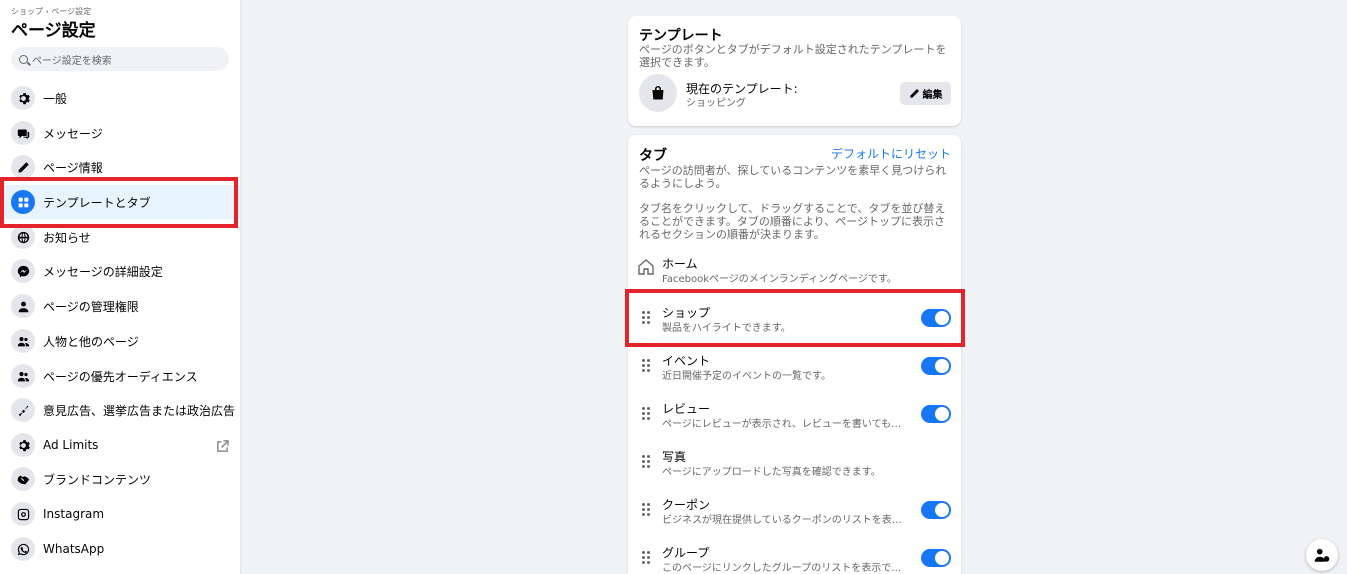 This screenshot has width=1347, height=574. What do you see at coordinates (23, 479) in the screenshot?
I see `handshake-icon` at bounding box center [23, 479].